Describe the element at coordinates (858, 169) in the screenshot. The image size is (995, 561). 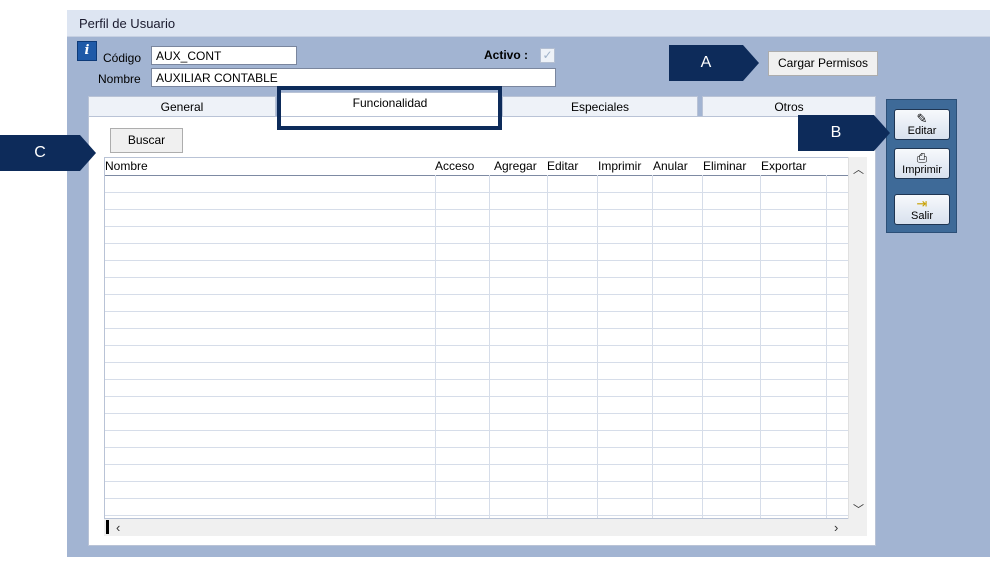
I see `chevron-up-icon: ︿` at that location.